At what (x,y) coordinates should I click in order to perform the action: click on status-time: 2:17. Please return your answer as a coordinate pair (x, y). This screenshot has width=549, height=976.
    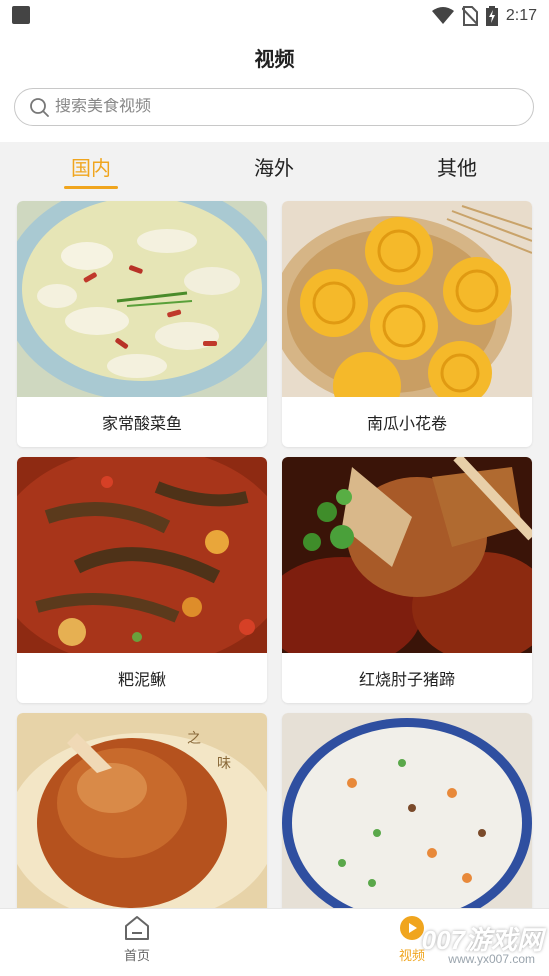
    Looking at the image, I should click on (521, 15).